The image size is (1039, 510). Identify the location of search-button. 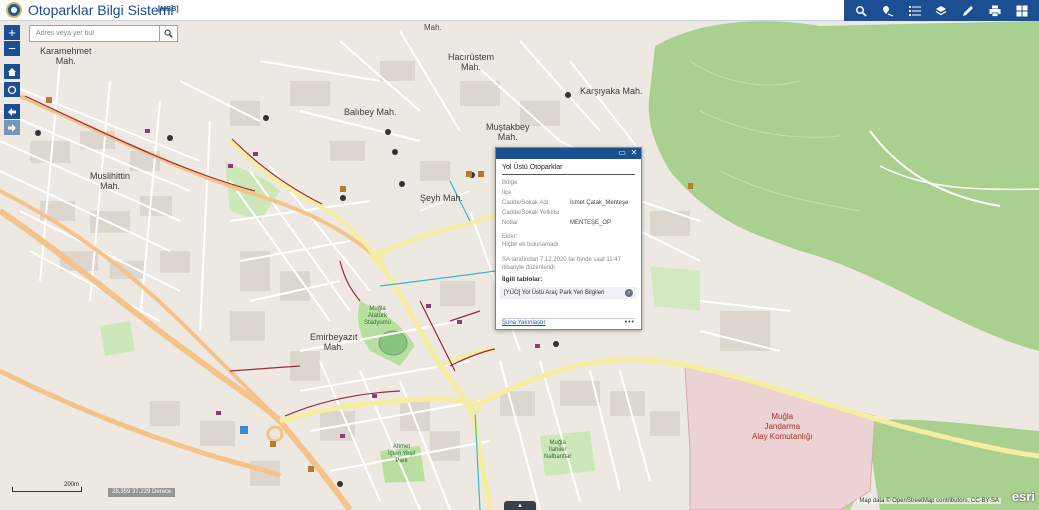
(168, 33).